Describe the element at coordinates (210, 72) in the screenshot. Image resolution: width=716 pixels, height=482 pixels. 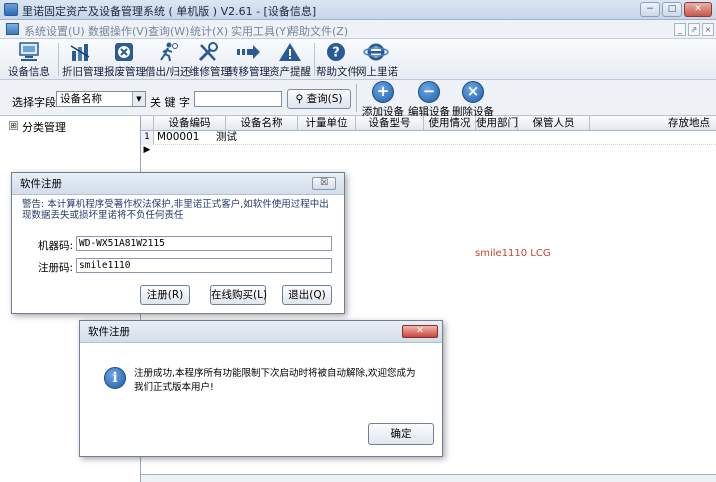
I see `repair-label: 维修管理` at that location.